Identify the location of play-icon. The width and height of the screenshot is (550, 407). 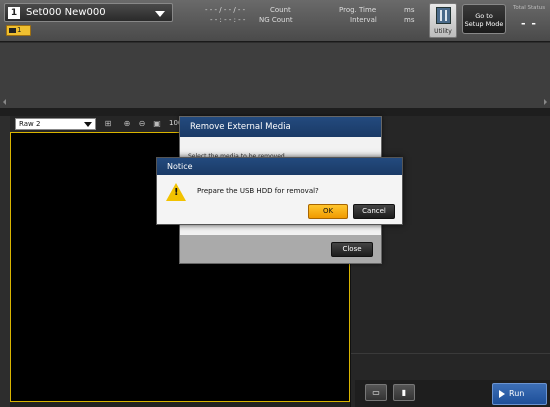
(502, 393).